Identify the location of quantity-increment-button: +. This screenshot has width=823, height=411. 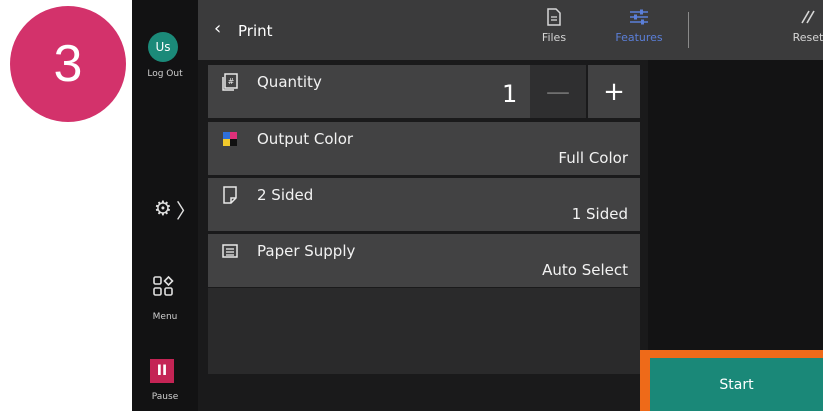
(614, 91).